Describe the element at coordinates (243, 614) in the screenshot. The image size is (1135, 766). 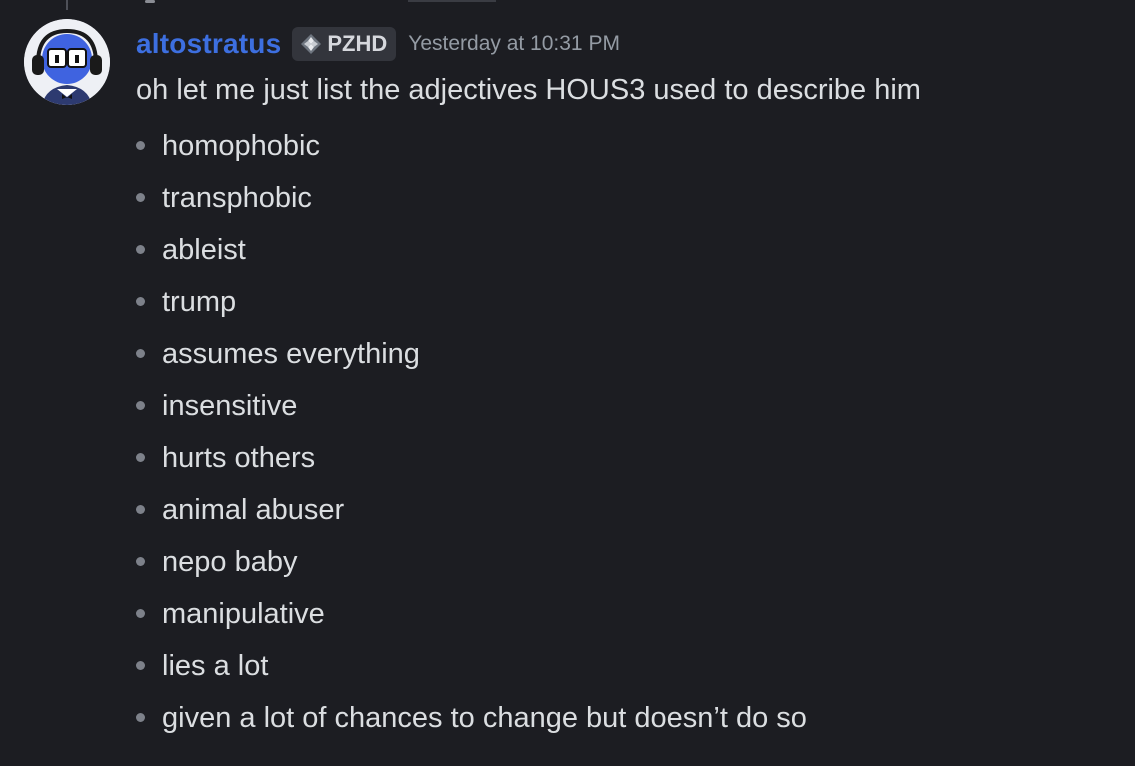
I see `list-item-text: manipulative` at that location.